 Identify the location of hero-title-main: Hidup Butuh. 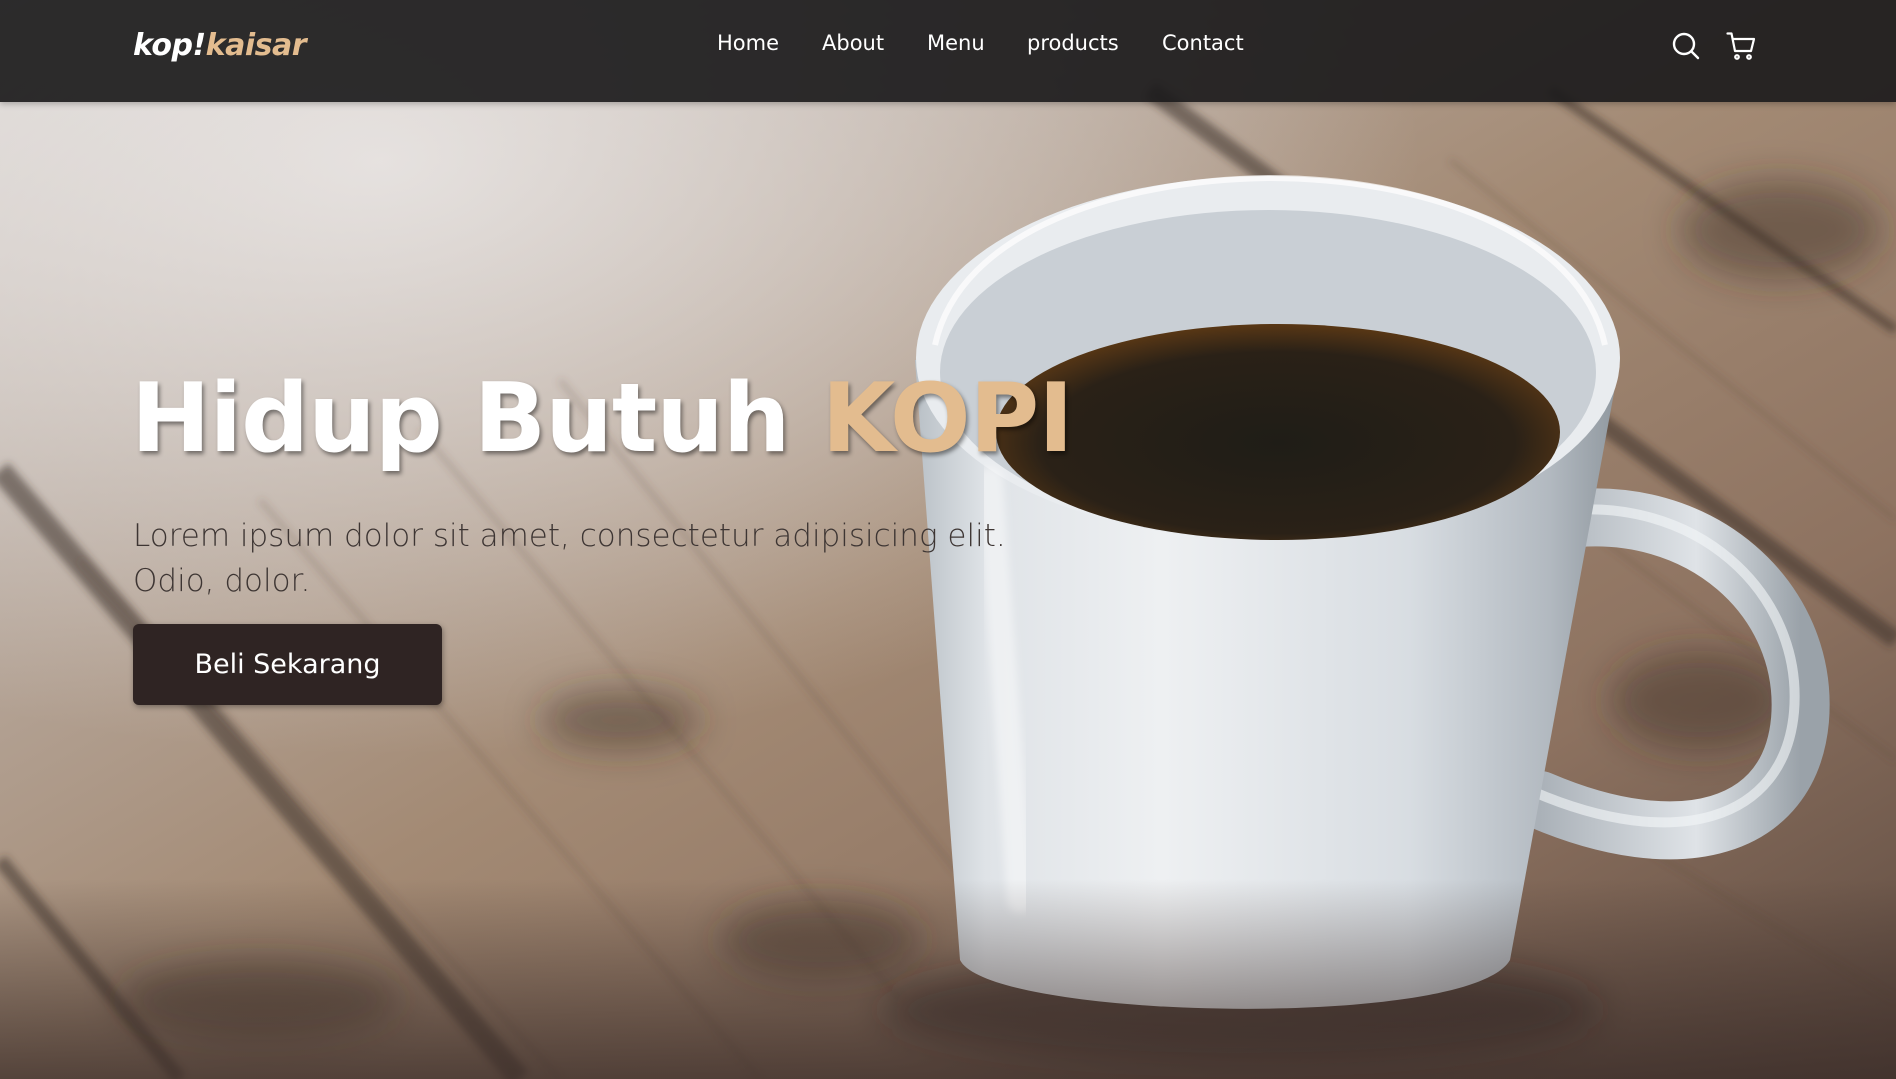
(460, 419).